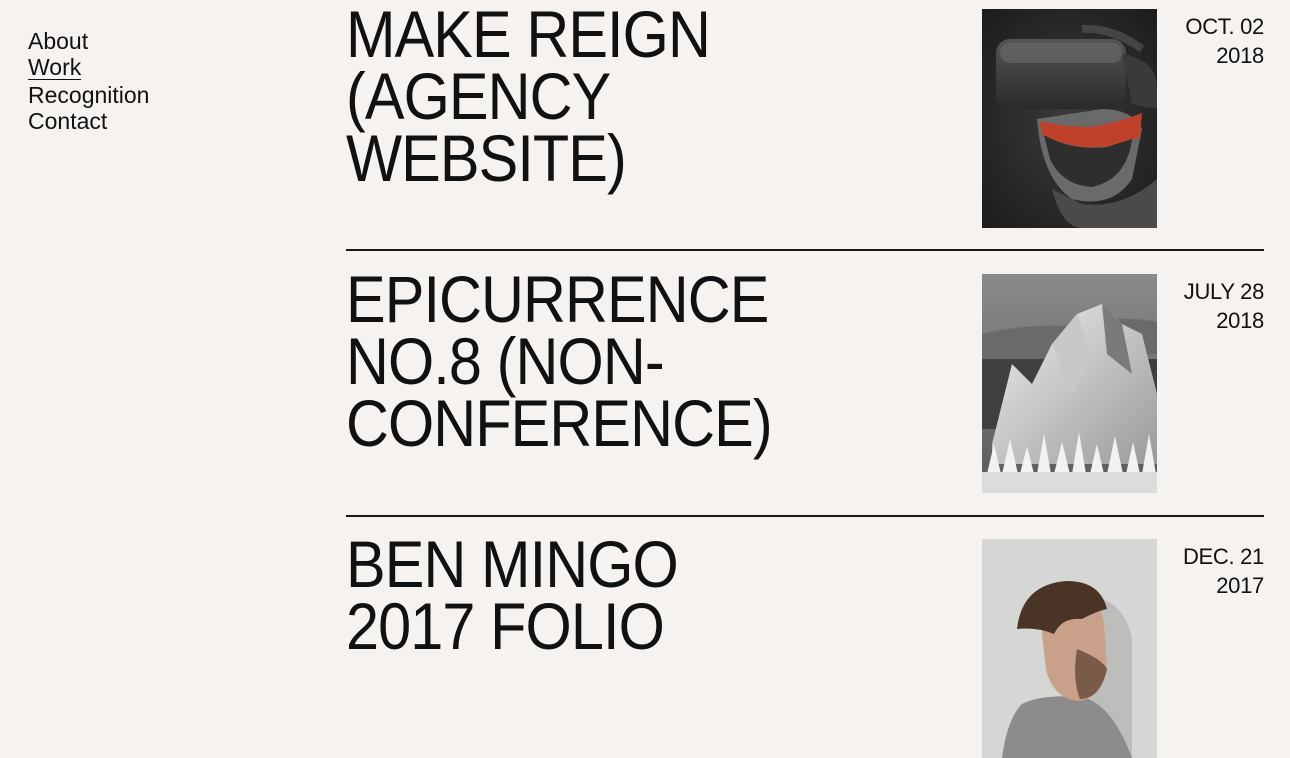 This screenshot has width=1290, height=758. I want to click on vr-headset-sculpture-image, so click(1069, 118).